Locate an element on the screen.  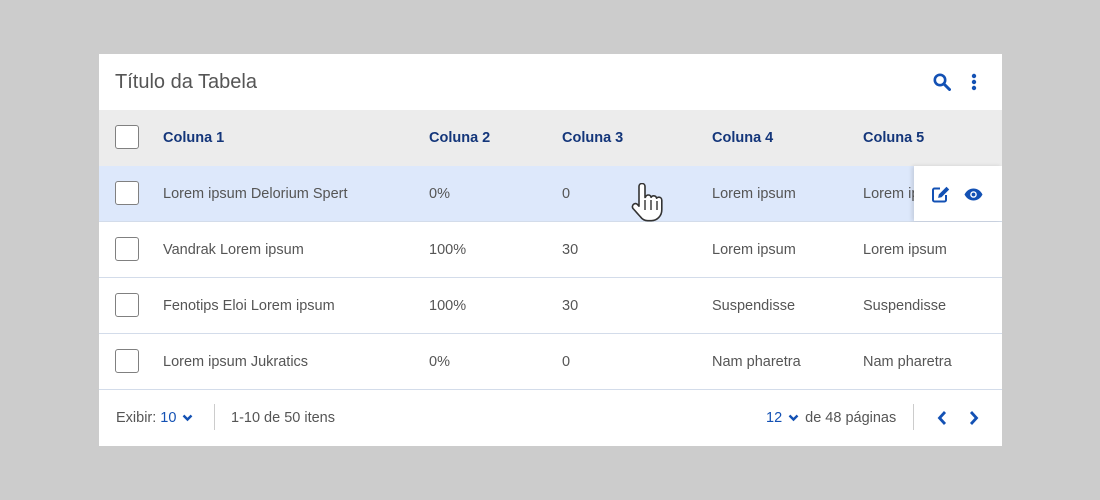
column-header-1: Coluna 1 is located at coordinates (193, 138).